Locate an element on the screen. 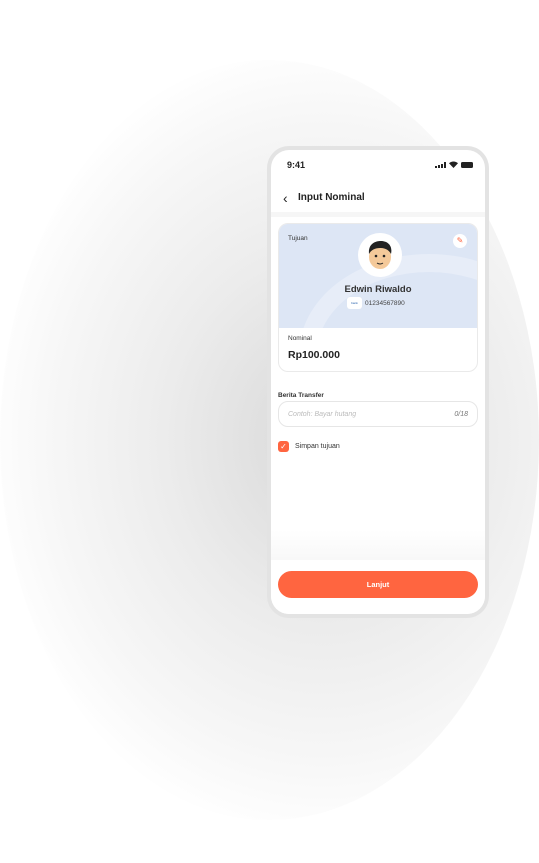 This screenshot has width=539, height=863. divider is located at coordinates (378, 214).